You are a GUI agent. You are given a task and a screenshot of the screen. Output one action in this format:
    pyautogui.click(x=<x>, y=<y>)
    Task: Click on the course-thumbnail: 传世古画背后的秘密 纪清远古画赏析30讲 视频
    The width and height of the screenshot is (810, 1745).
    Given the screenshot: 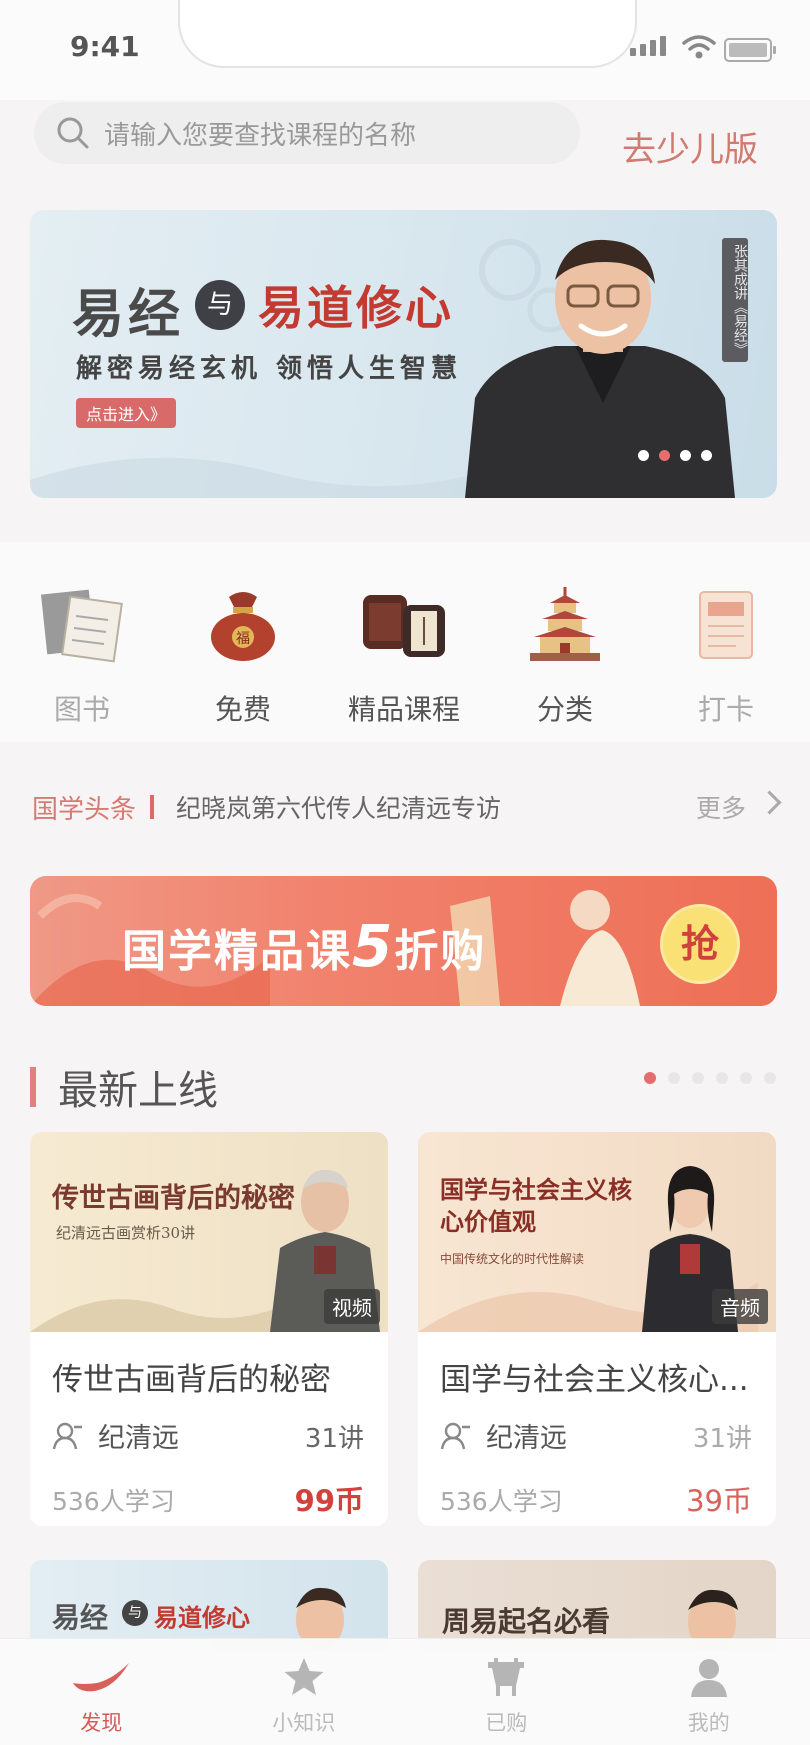 What is the action you would take?
    pyautogui.click(x=209, y=1232)
    